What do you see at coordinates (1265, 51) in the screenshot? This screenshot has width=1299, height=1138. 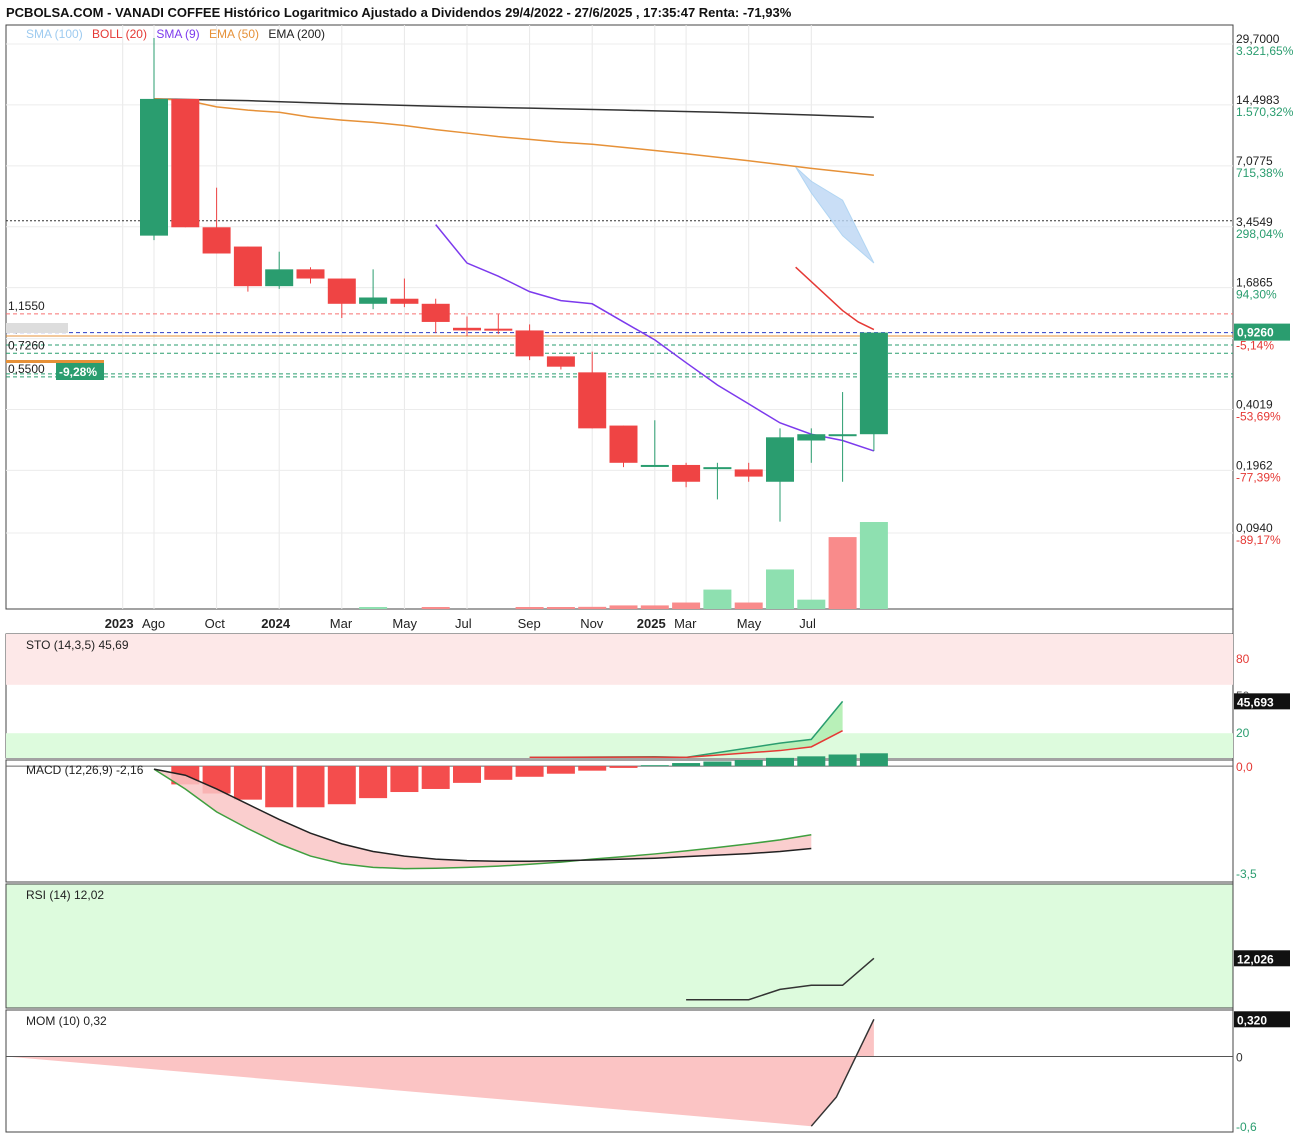 I see `price-tick-pct: 3.321,65%` at bounding box center [1265, 51].